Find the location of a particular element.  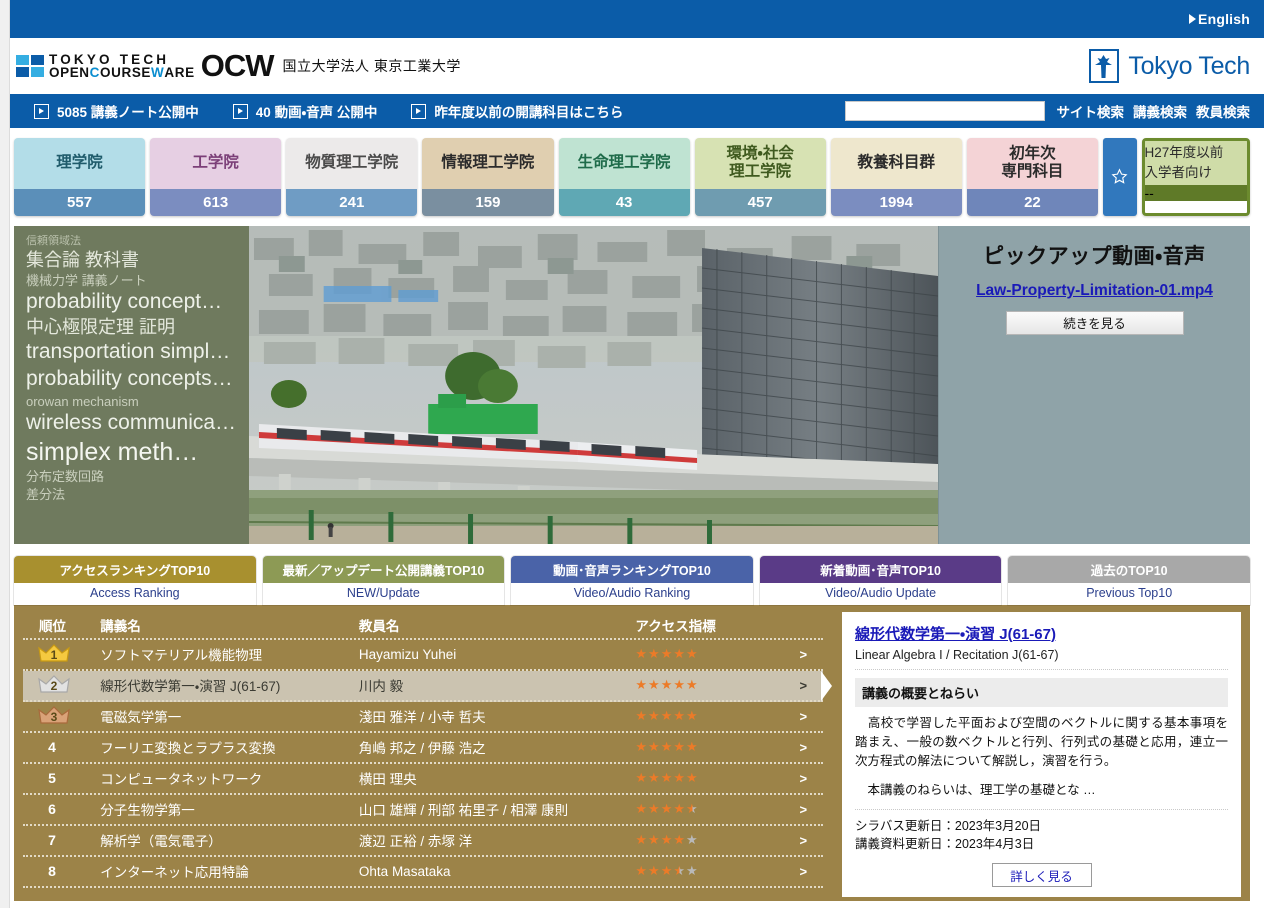

ocw-logo: TOKYO TECH OPENCOURSEWARE OCW is located at coordinates (145, 66).